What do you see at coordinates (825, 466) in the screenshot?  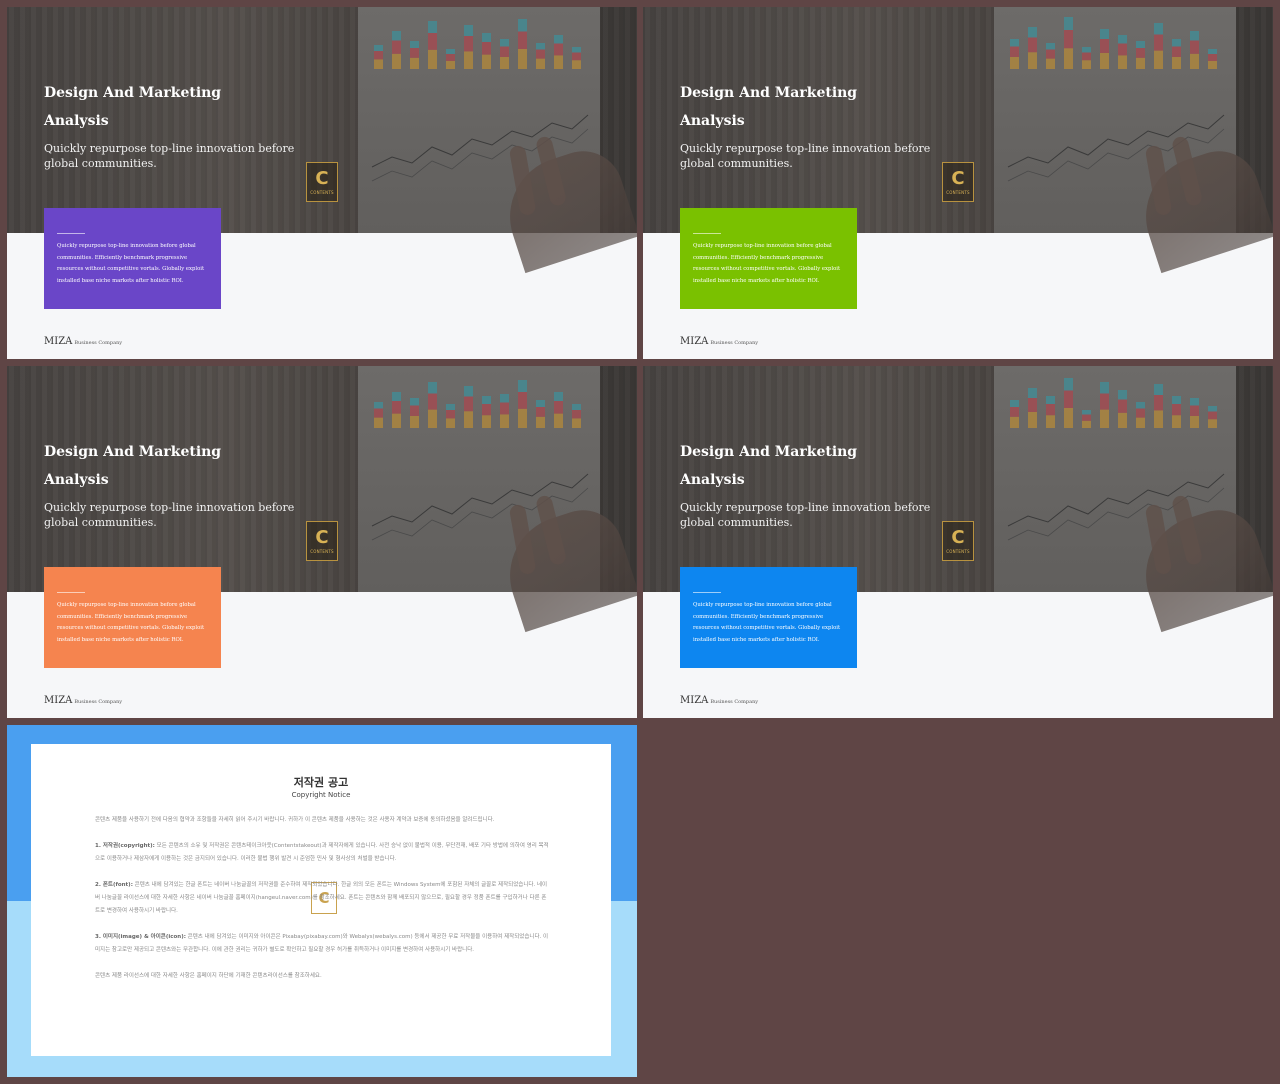 I see `slide-title: Design And Marketing Analysis` at bounding box center [825, 466].